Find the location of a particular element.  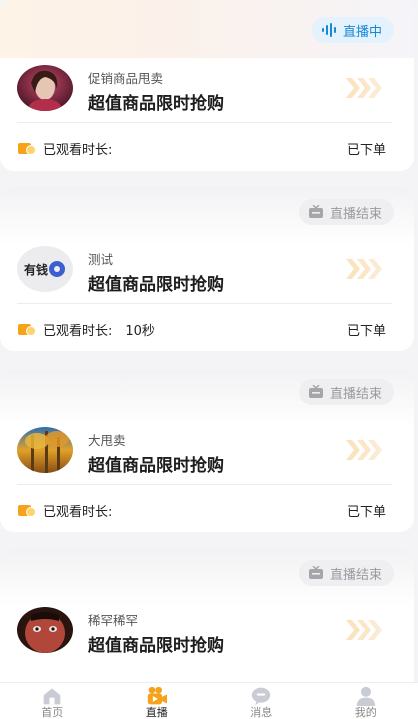

avatar-autumn-forest-icon is located at coordinates (45, 450).